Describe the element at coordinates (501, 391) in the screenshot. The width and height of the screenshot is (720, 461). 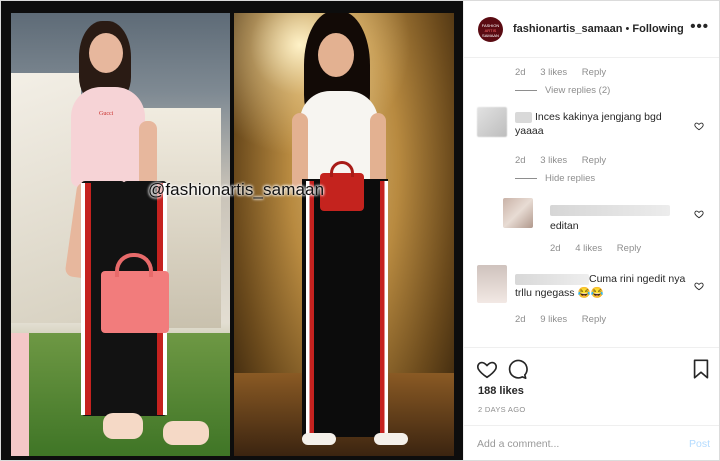
I see `likes-count: 188 likes` at that location.